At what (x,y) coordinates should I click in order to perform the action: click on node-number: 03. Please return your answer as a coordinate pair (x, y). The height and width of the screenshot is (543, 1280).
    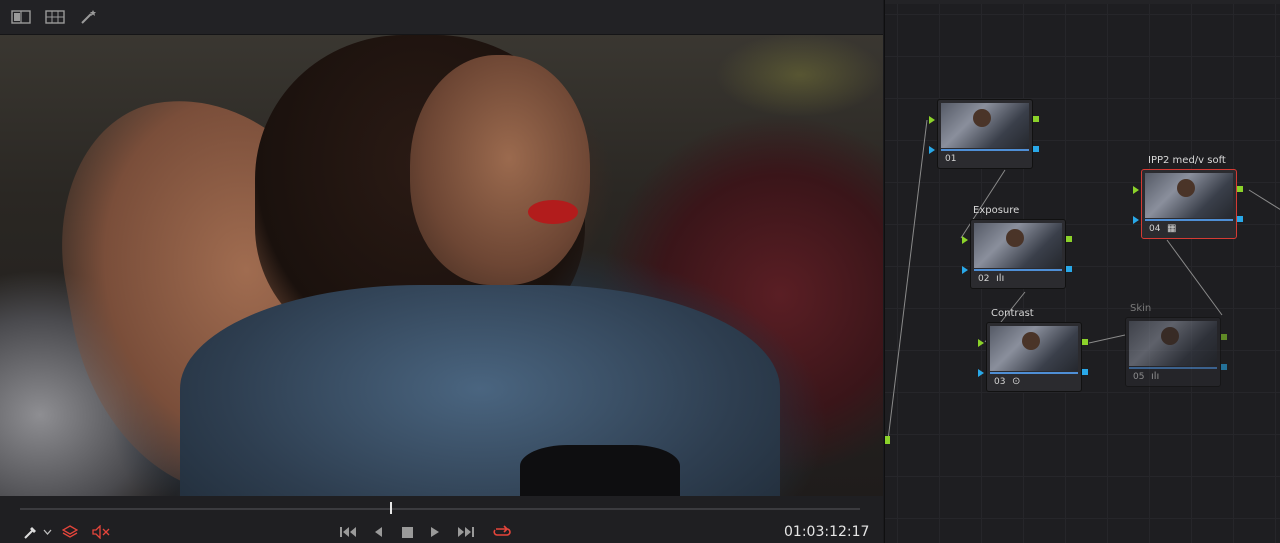
    Looking at the image, I should click on (1000, 382).